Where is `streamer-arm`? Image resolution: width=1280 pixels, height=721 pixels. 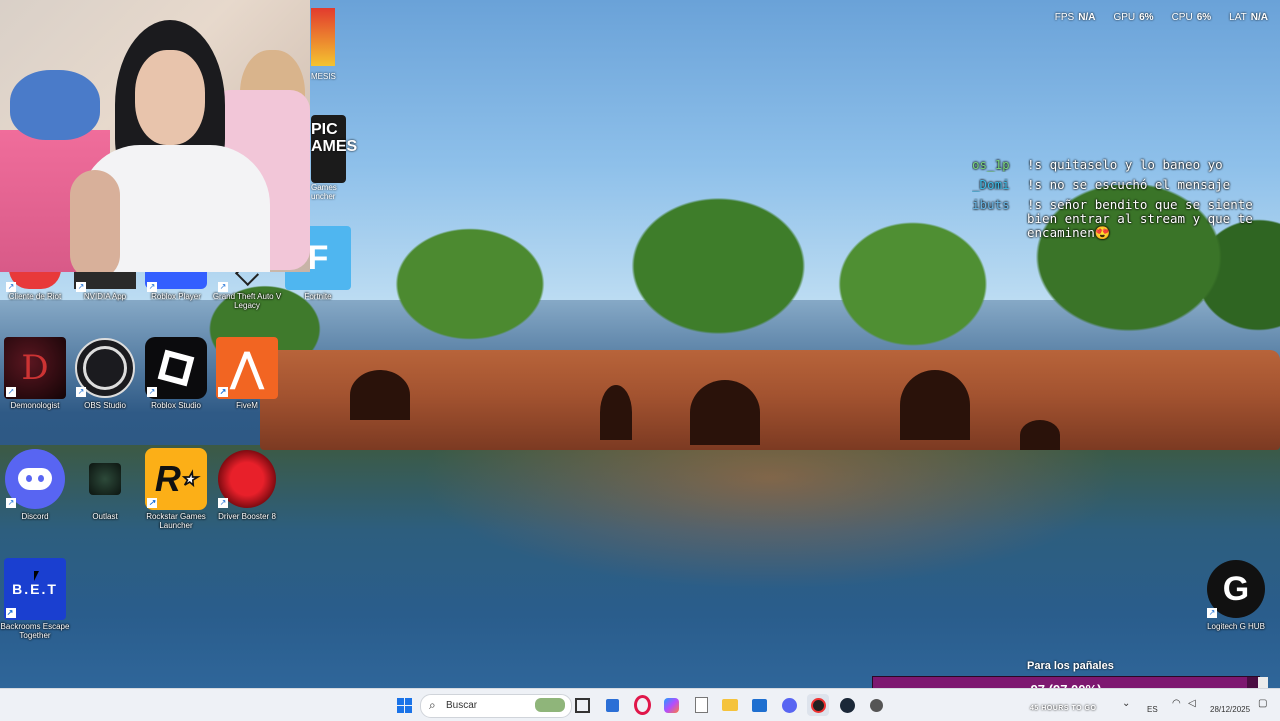 streamer-arm is located at coordinates (95, 221).